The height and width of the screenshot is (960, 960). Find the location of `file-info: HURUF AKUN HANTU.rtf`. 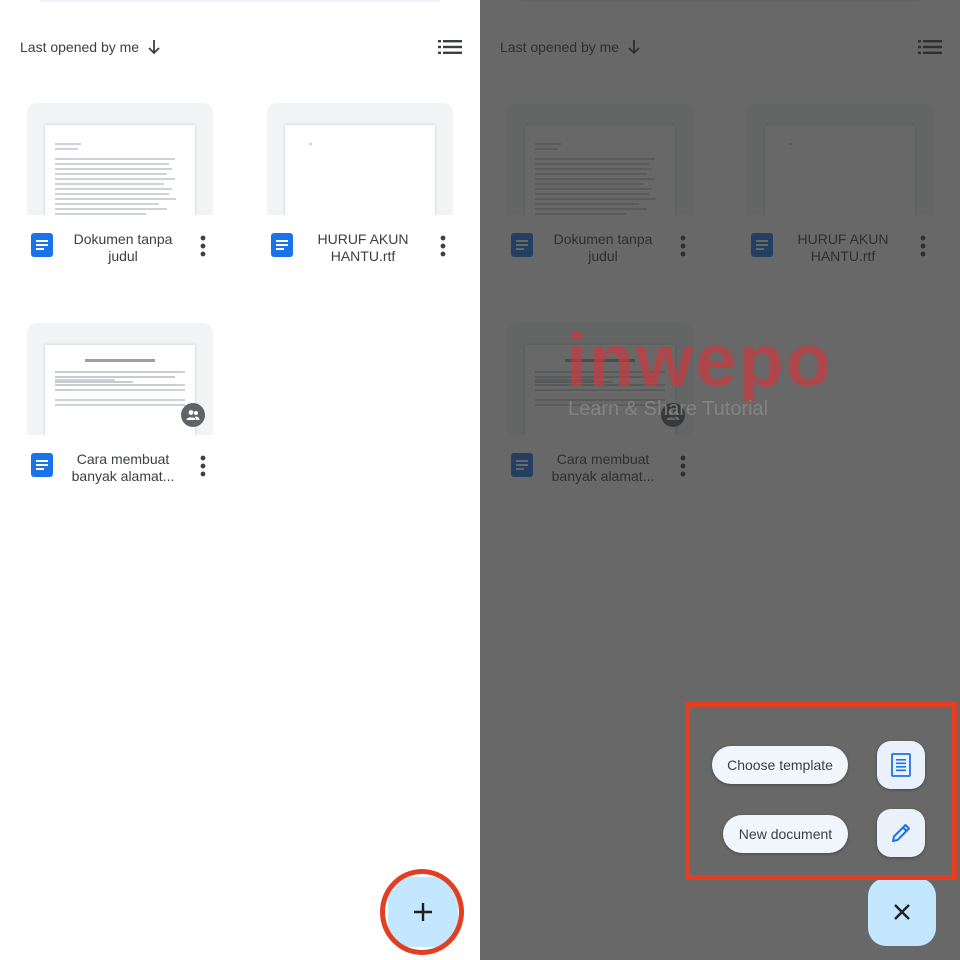

file-info: HURUF AKUN HANTU.rtf is located at coordinates (360, 248).